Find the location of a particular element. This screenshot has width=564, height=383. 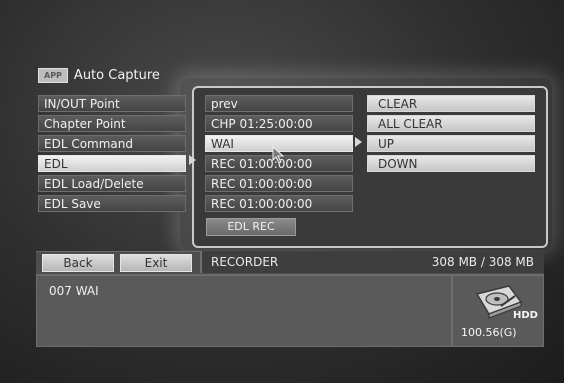

menu-item-edl-load-delete: EDL Load/Delete is located at coordinates (112, 183).